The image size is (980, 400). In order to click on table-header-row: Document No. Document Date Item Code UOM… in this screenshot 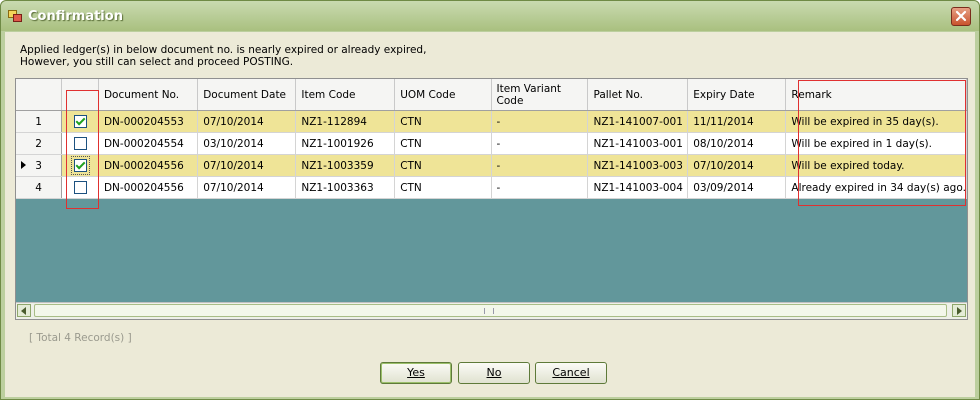, I will do `click(491, 95)`.